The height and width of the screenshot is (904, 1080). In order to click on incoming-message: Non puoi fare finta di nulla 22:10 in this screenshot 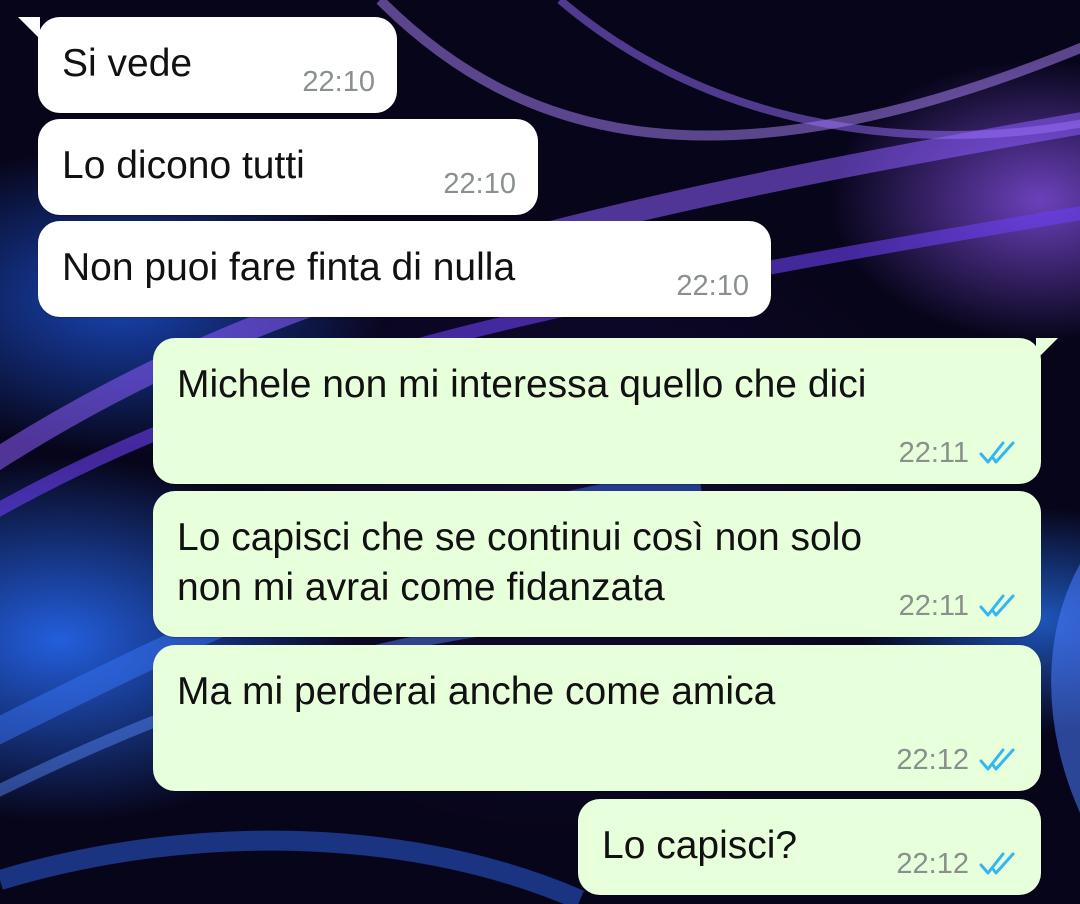, I will do `click(404, 269)`.